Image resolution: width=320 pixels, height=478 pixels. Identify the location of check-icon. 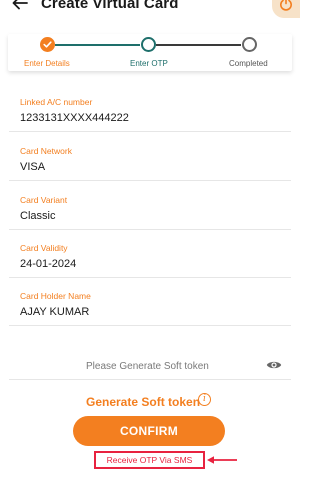
(47, 44).